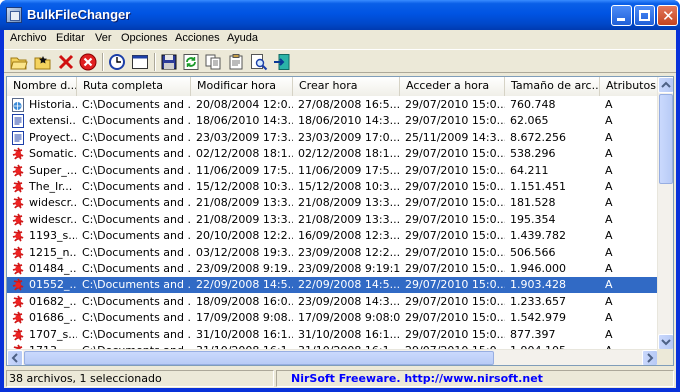 The image size is (680, 392). I want to click on status-file-count: 38 archivos, 1 seleccionado, so click(140, 378).